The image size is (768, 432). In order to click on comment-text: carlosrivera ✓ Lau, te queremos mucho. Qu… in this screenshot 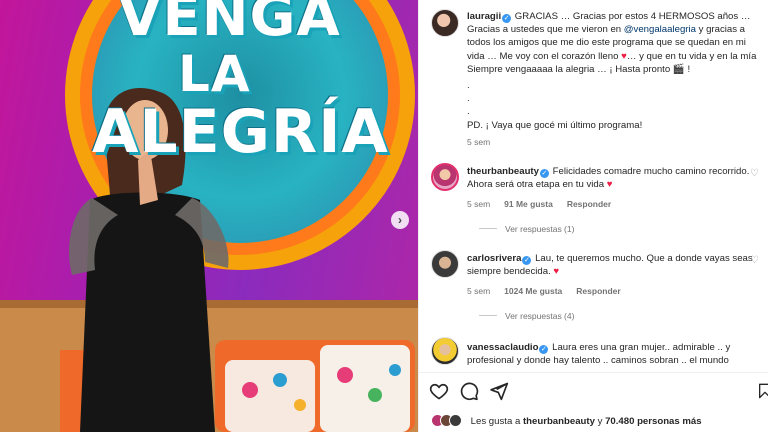, I will do `click(614, 265)`.